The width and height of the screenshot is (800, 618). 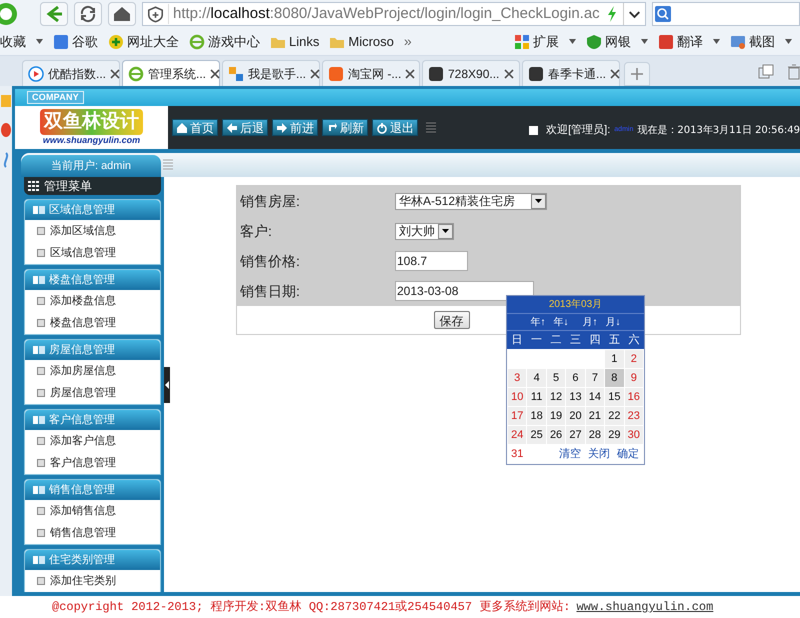 I want to click on field-label: 销售房屋:, so click(x=270, y=201).